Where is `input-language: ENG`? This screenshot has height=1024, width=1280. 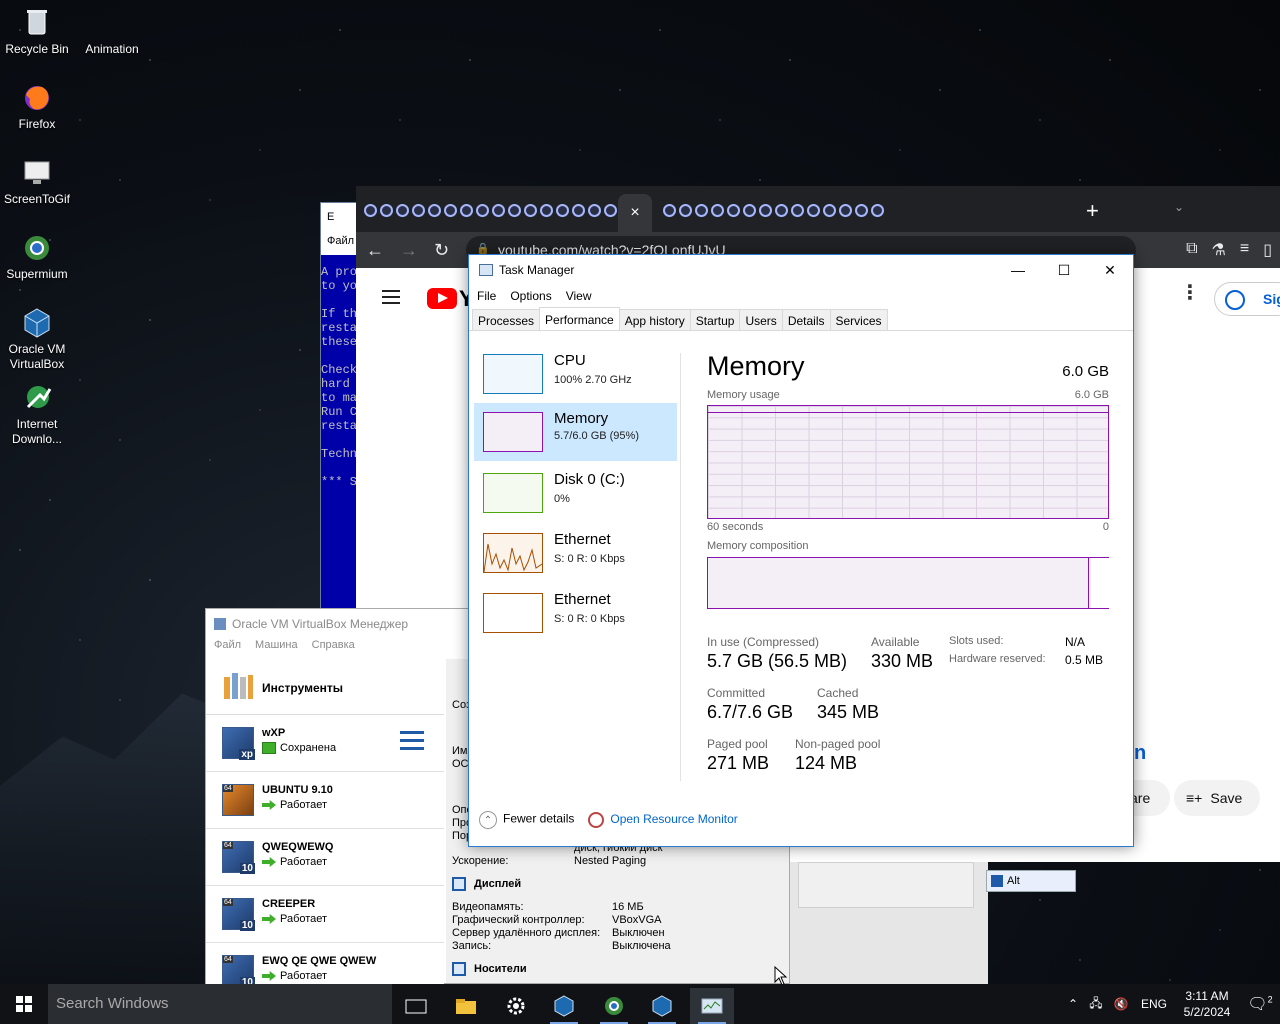
input-language: ENG is located at coordinates (1154, 1004).